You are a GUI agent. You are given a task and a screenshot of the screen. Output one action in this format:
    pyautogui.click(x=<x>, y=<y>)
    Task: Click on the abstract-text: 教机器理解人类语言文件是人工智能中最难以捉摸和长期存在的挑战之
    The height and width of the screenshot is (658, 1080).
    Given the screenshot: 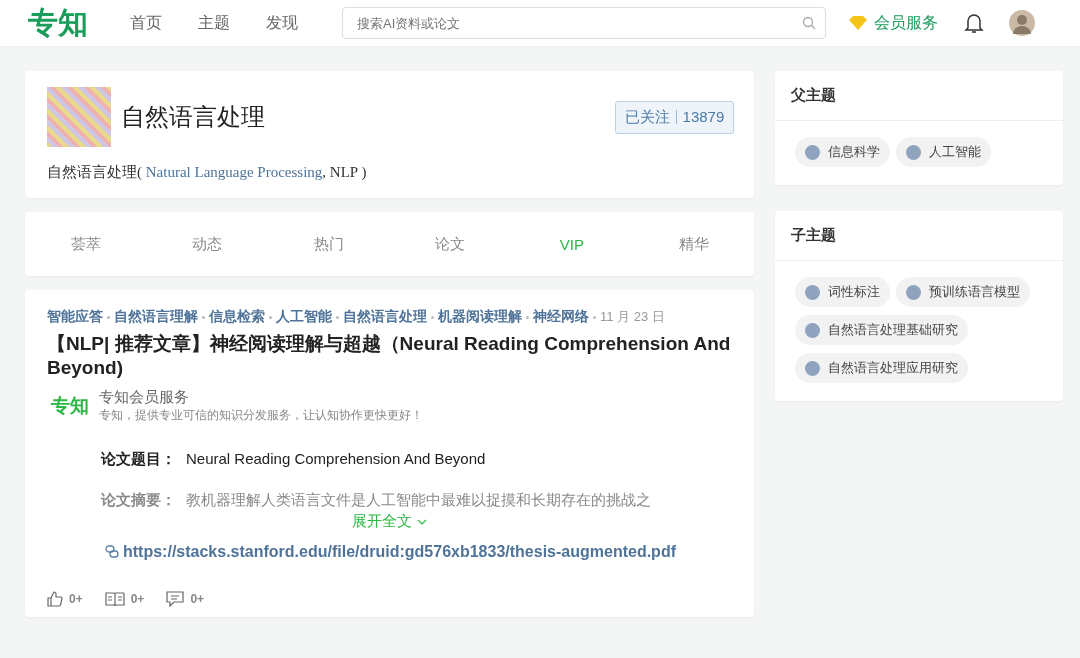 What is the action you would take?
    pyautogui.click(x=418, y=500)
    